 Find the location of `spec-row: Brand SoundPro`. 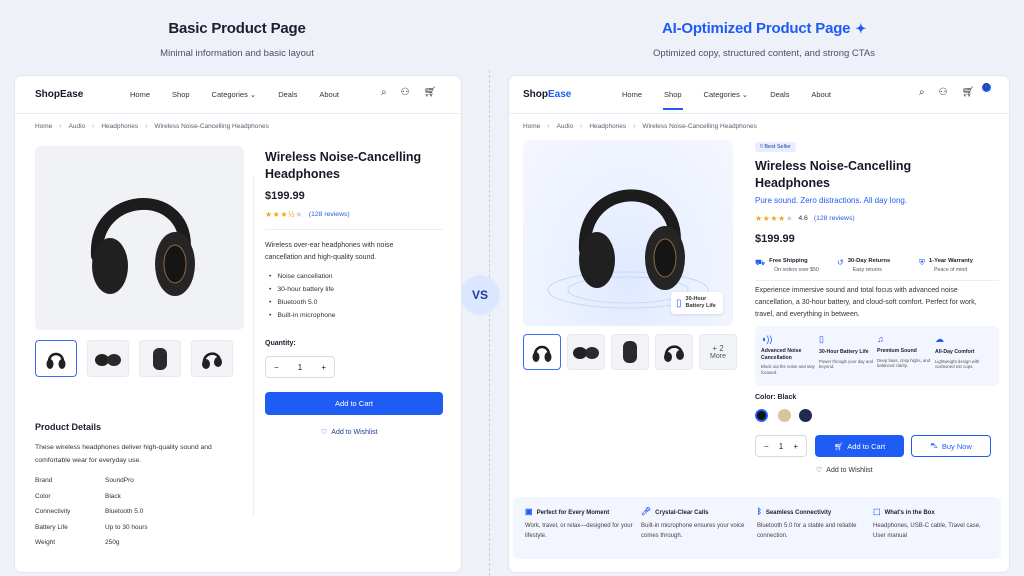

spec-row: Brand SoundPro is located at coordinates (84, 480).